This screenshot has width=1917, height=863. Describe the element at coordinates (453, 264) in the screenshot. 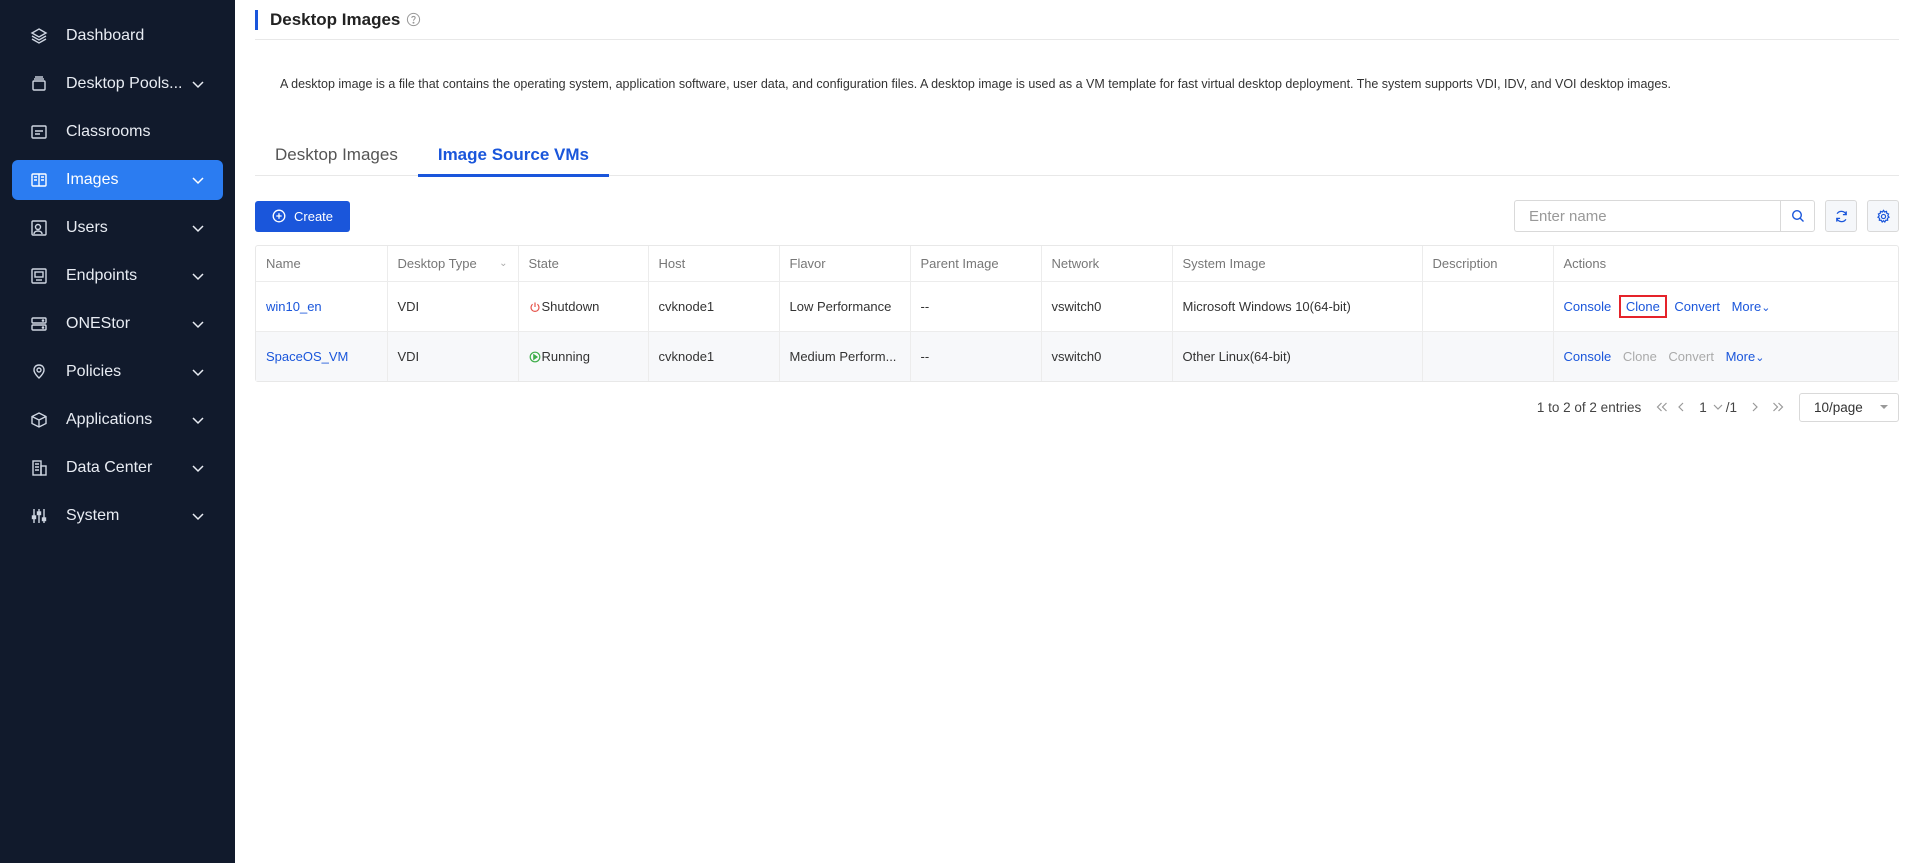

I see `column-header-desktop-type: Desktop Type ⌄` at that location.